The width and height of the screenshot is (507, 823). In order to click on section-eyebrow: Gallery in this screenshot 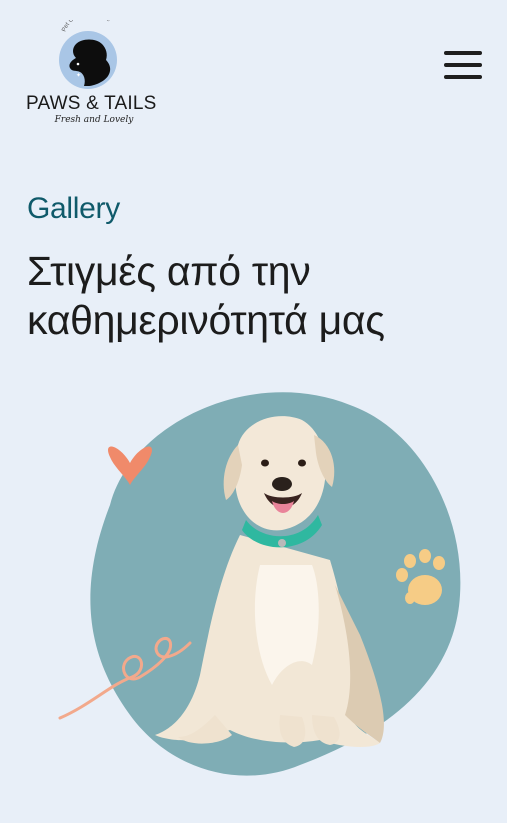, I will do `click(73, 208)`.